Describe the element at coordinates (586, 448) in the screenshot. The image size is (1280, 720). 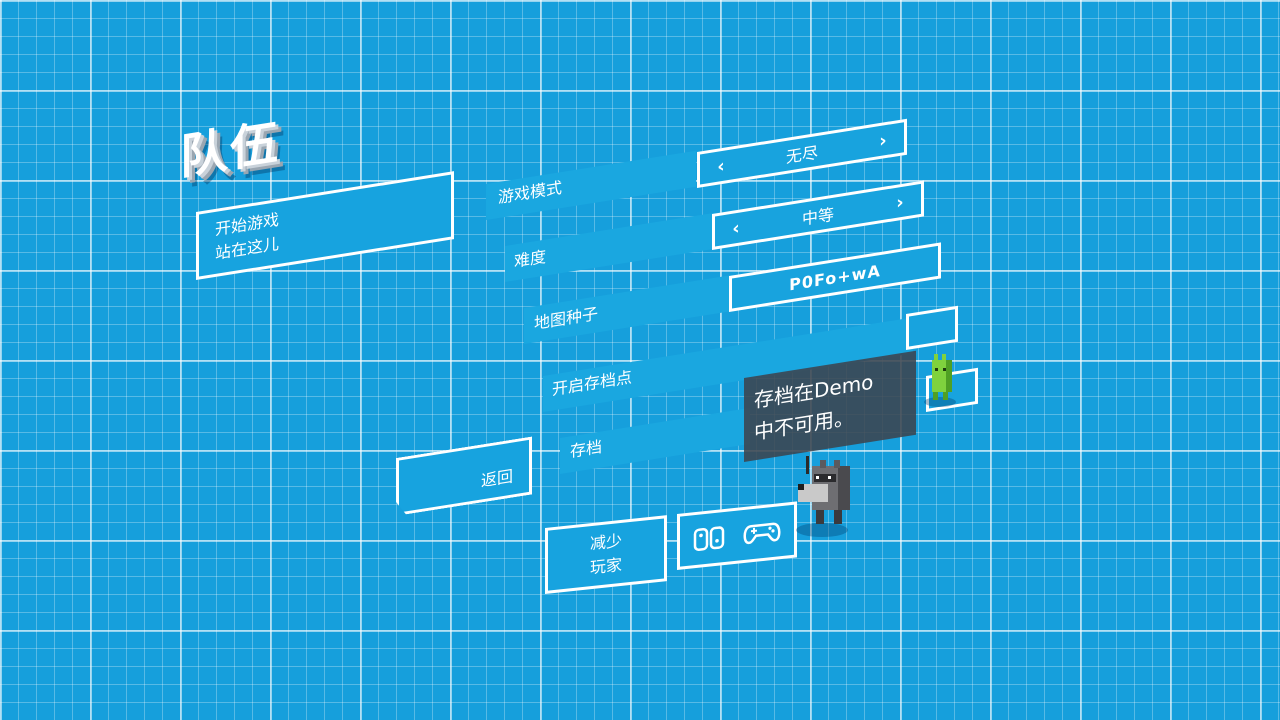
I see `save-label: 存档` at that location.